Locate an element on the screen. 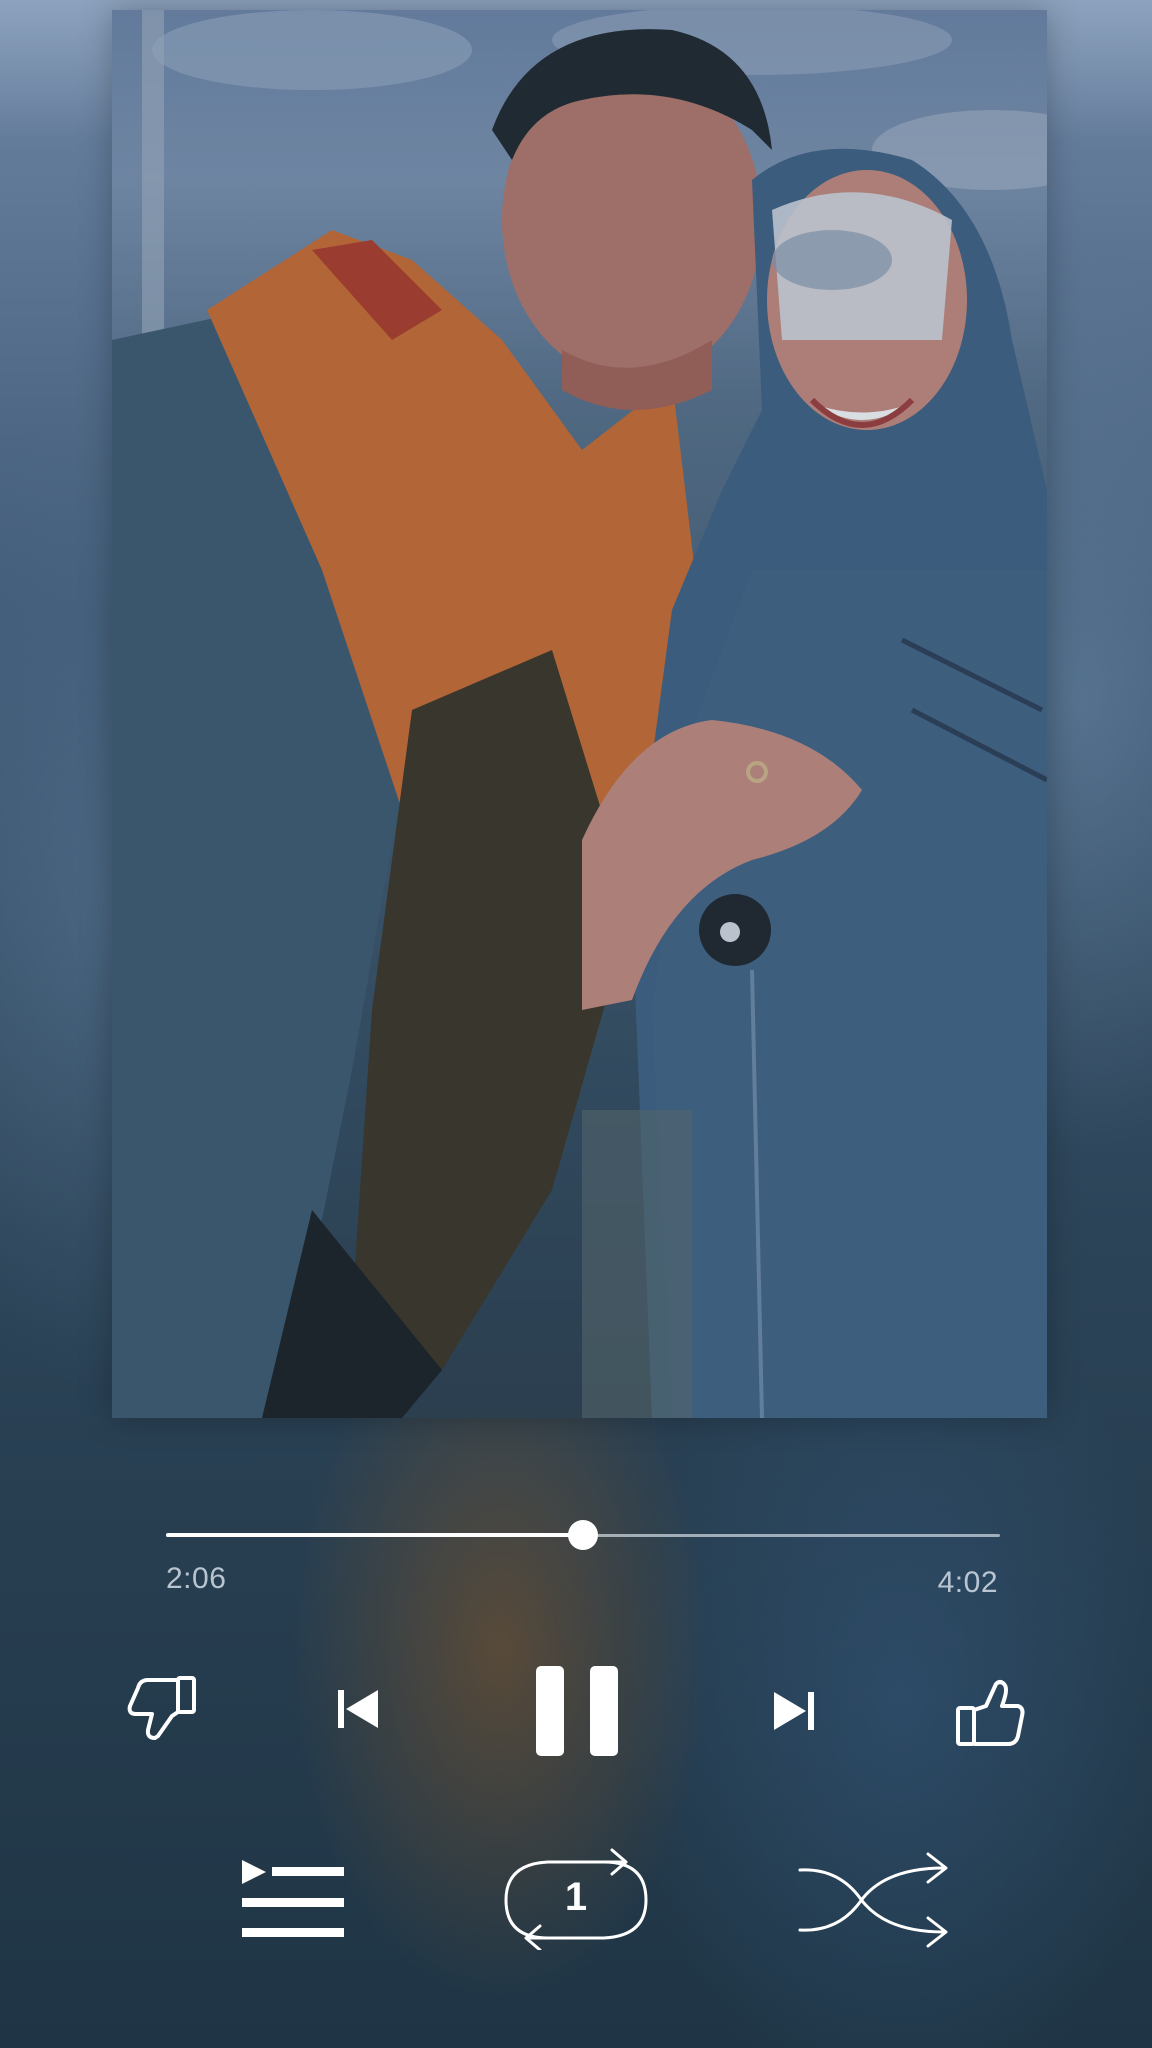 This screenshot has height=2048, width=1152. next-button is located at coordinates (794, 1711).